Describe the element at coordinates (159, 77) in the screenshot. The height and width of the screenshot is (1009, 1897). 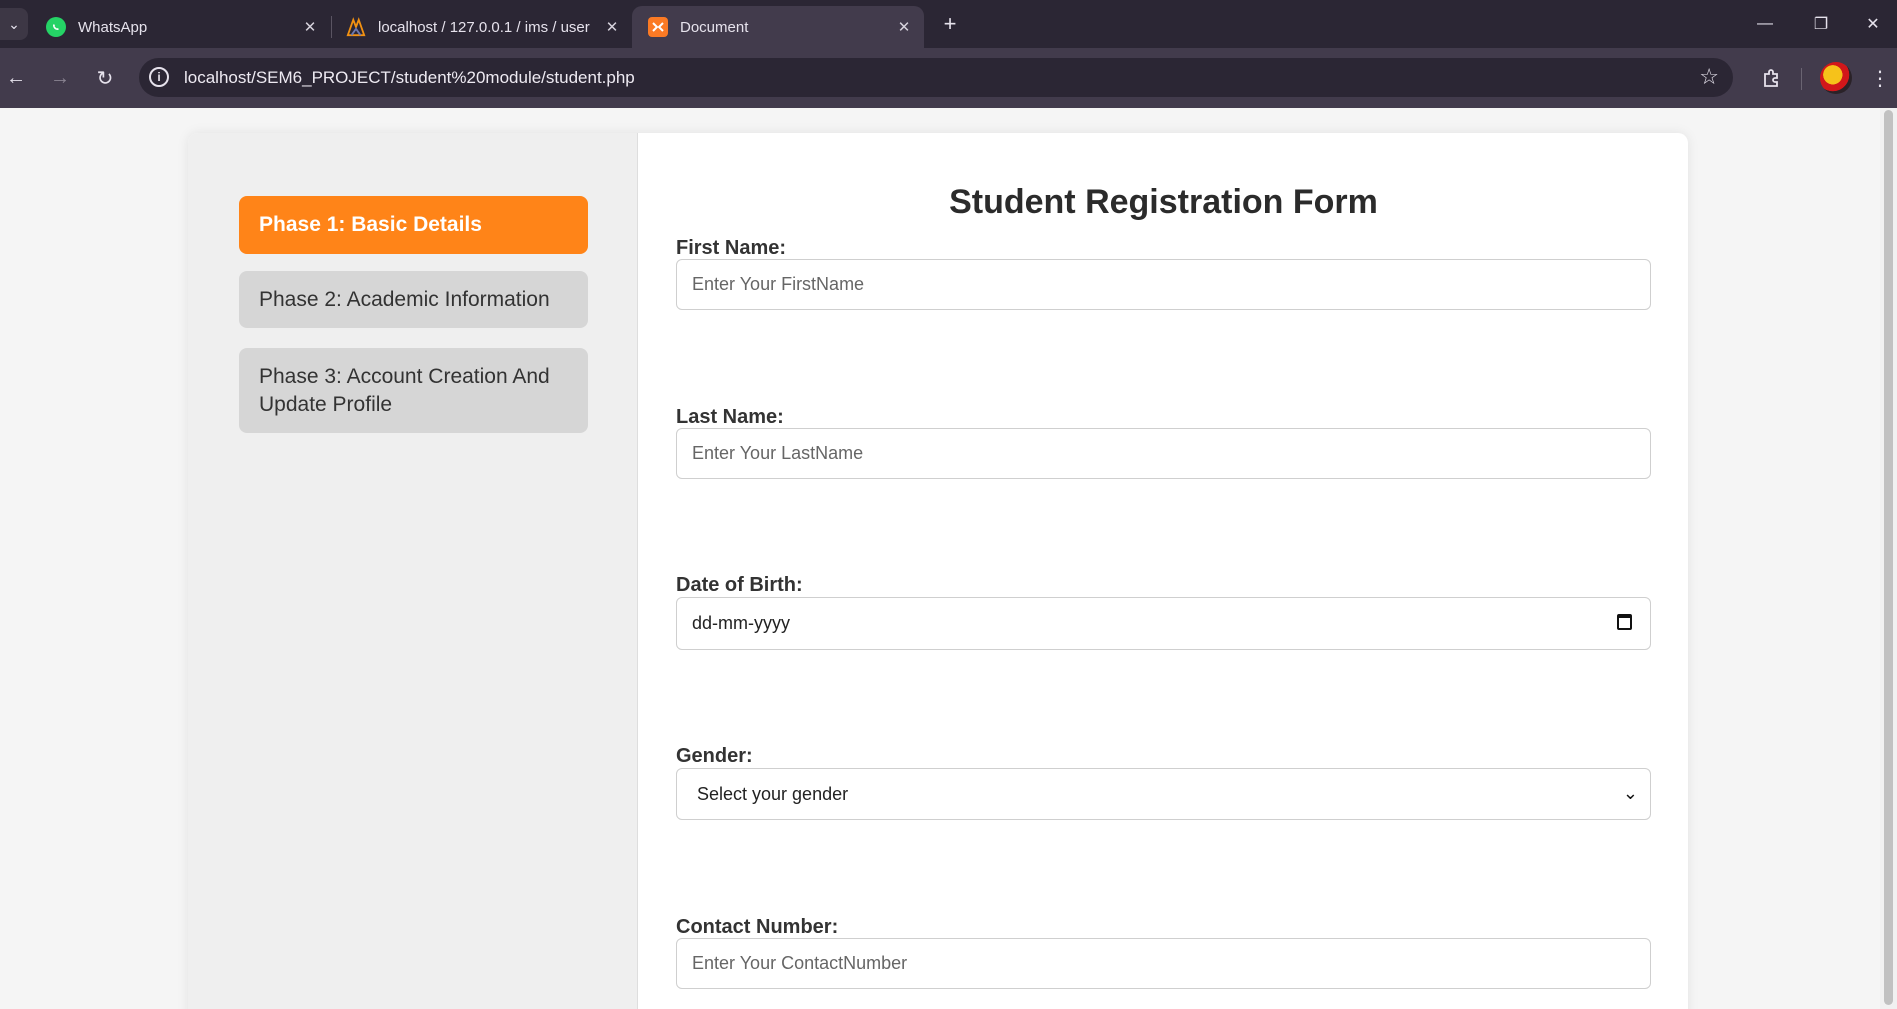
I see `site-info-icon: i` at that location.